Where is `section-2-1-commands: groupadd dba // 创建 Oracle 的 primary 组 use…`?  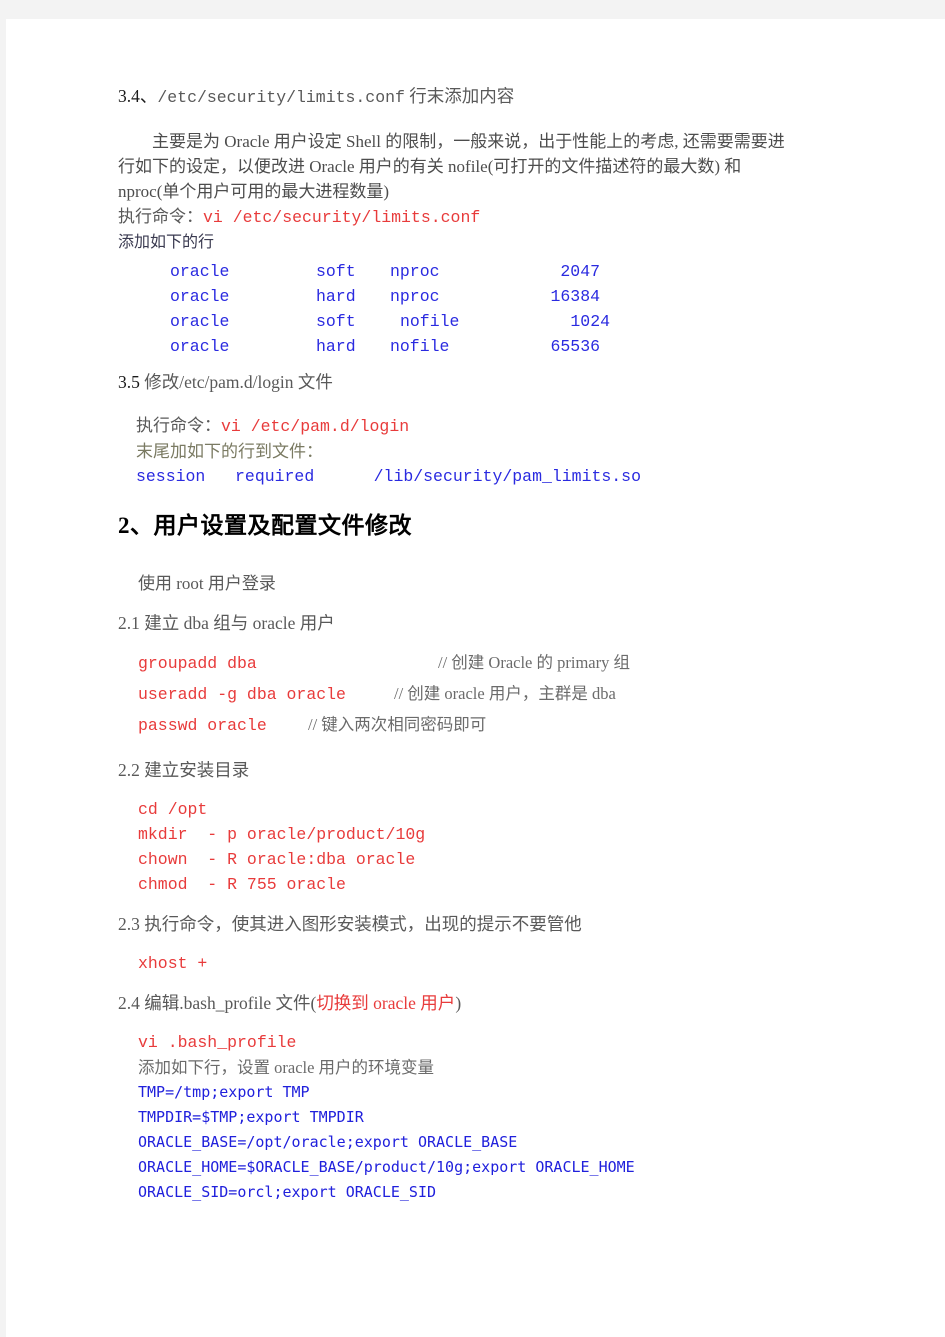
section-2-1-commands: groupadd dba // 创建 Oracle 的 primary 组 use… is located at coordinates (498, 696).